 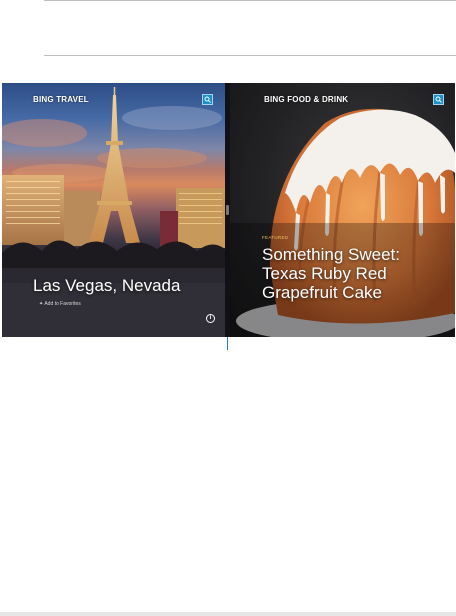 What do you see at coordinates (227, 343) in the screenshot?
I see `splitter-callout-line` at bounding box center [227, 343].